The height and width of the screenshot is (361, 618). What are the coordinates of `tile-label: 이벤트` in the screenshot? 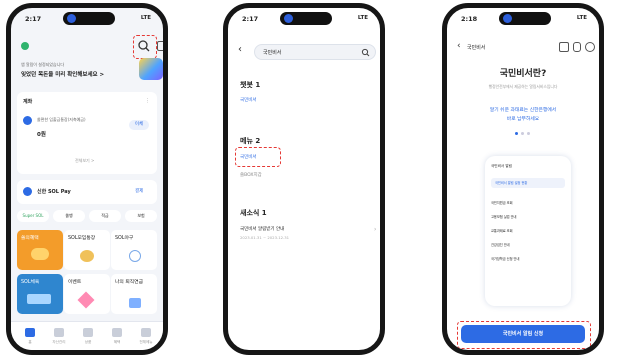 It's located at (75, 282).